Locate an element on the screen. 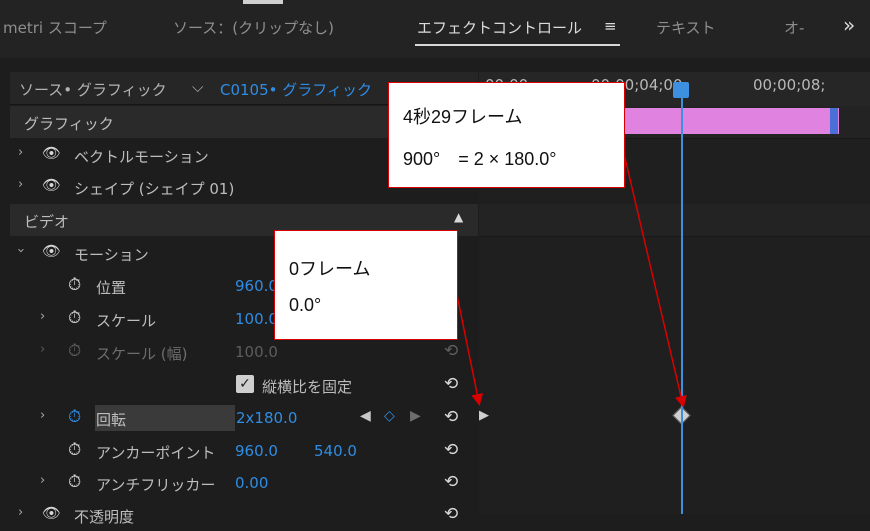 Image resolution: width=870 pixels, height=531 pixels. rotation-value: 2x180.0 is located at coordinates (266, 418).